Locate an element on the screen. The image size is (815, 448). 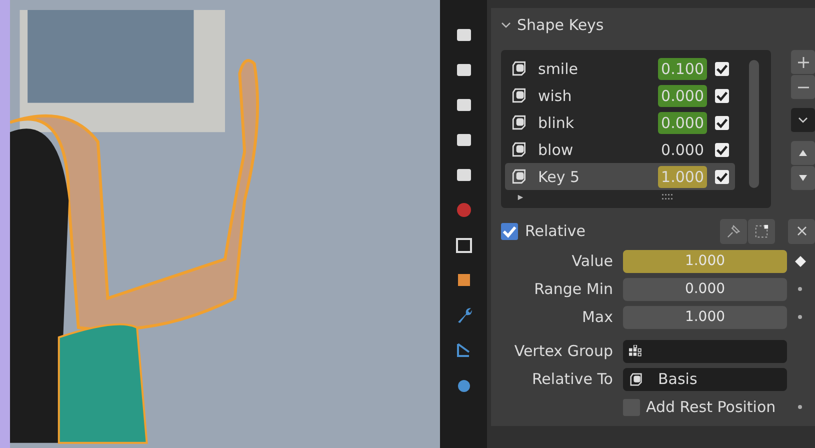
pin-icon is located at coordinates (733, 231).